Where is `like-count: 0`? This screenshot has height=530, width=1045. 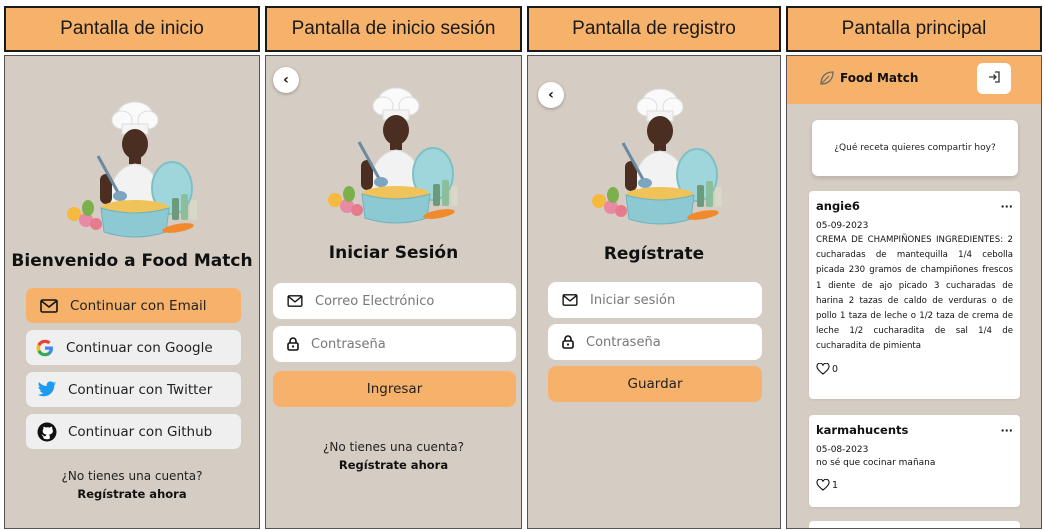 like-count: 0 is located at coordinates (835, 369).